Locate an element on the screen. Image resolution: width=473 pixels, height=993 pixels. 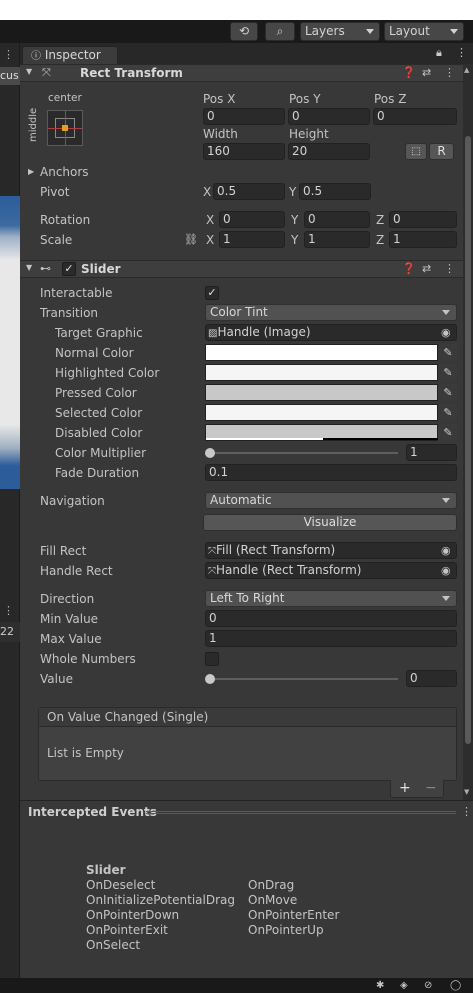
inspector-scrollbar: ▲ ▼ is located at coordinates (468, 432).